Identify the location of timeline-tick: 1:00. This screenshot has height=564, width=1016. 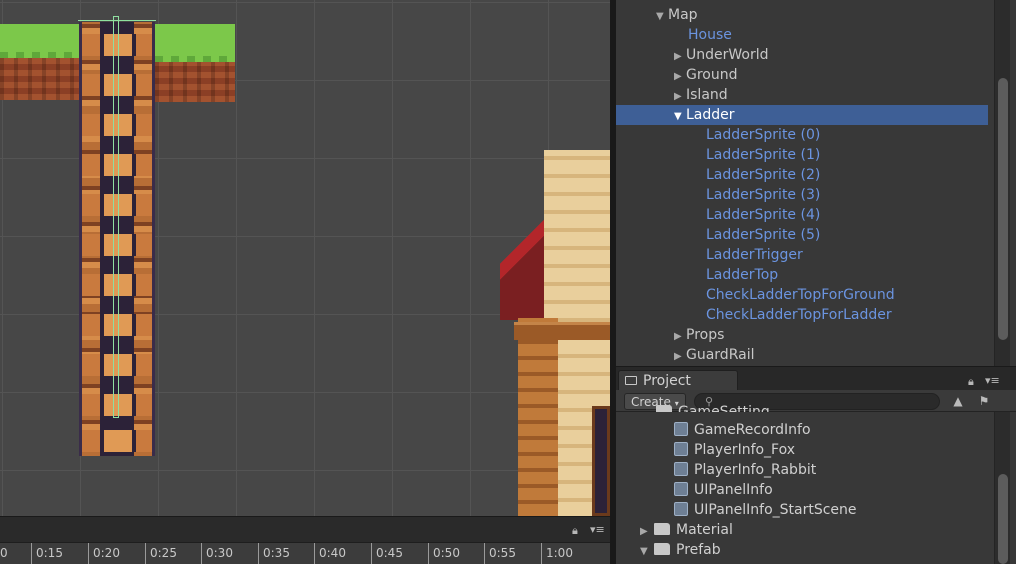
(557, 553).